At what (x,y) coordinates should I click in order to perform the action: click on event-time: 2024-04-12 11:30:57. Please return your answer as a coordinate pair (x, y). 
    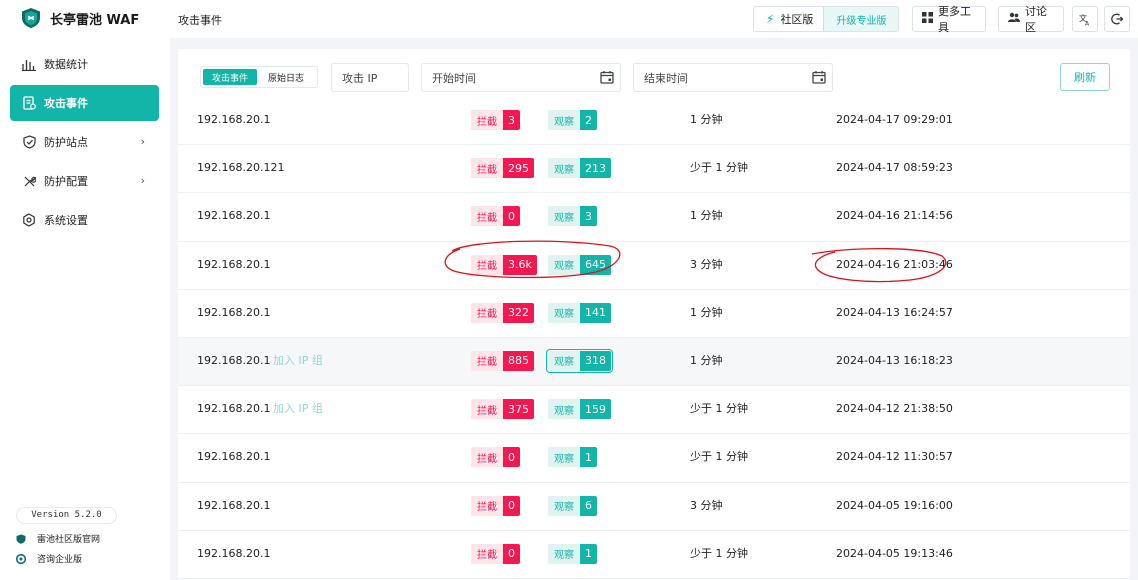
    Looking at the image, I should click on (894, 457).